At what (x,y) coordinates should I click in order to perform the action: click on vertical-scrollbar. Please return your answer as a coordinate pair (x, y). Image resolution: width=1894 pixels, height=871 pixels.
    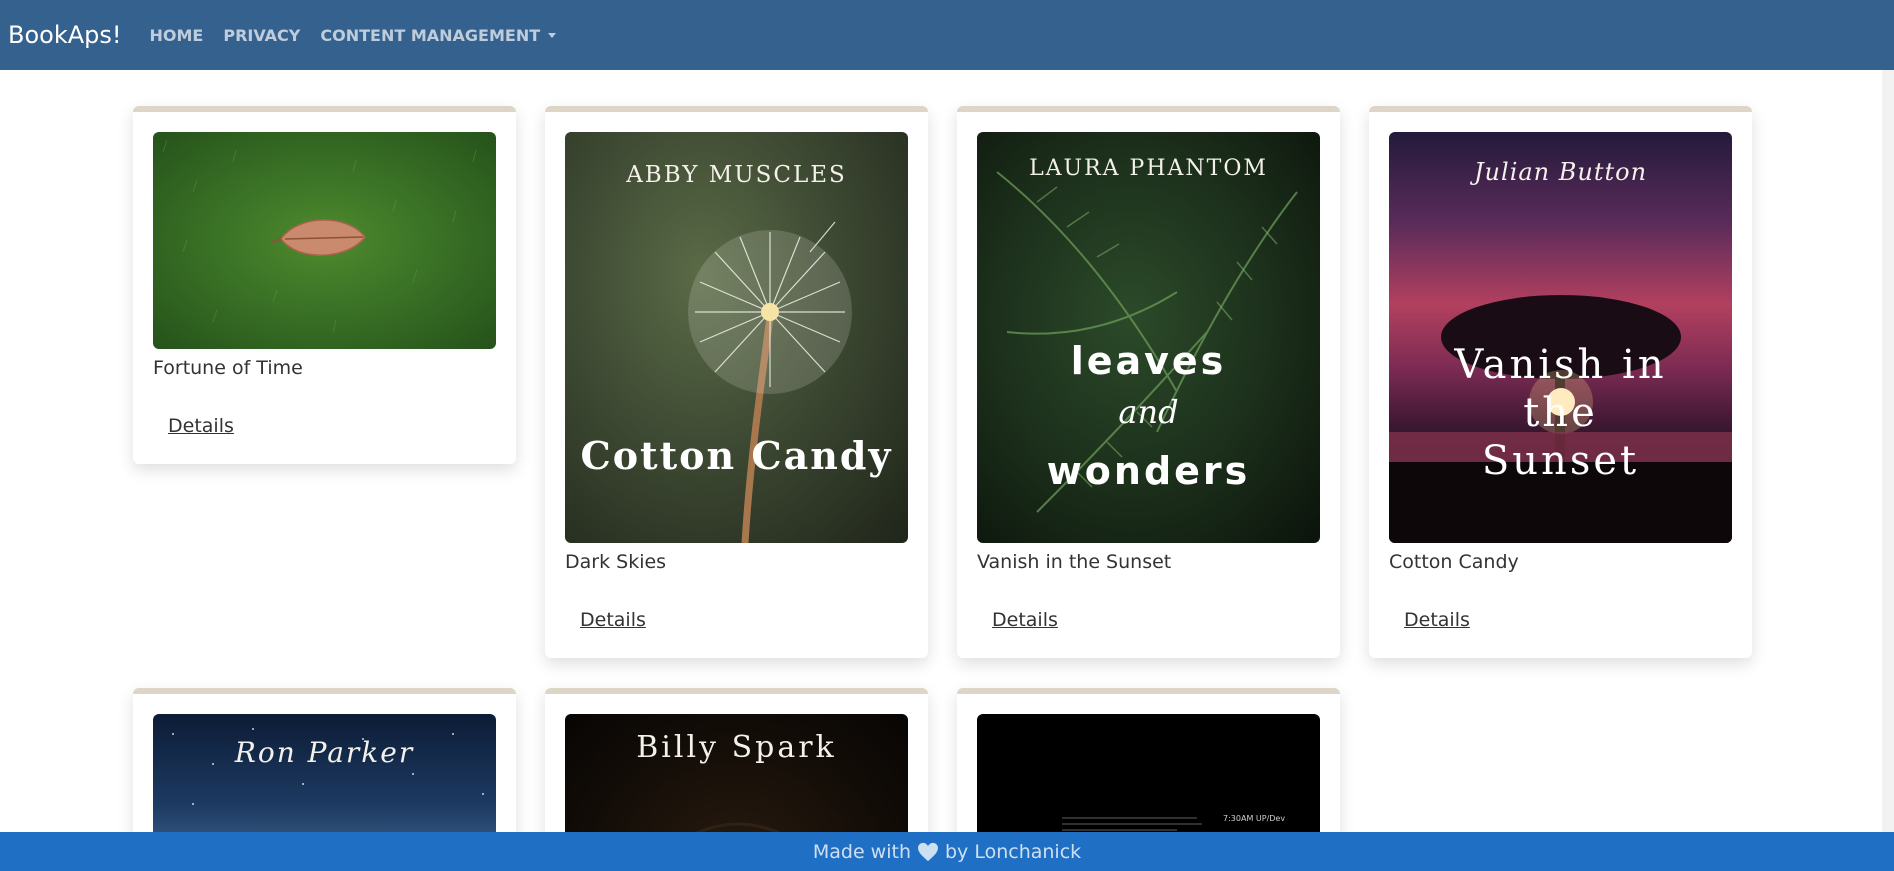
    Looking at the image, I should click on (1888, 451).